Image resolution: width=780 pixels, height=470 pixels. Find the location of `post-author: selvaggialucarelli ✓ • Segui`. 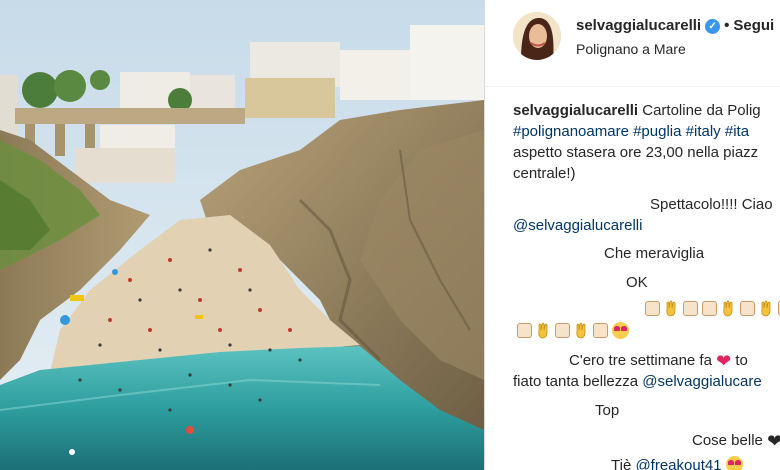

post-author: selvaggialucarelli ✓ • Segui is located at coordinates (675, 25).